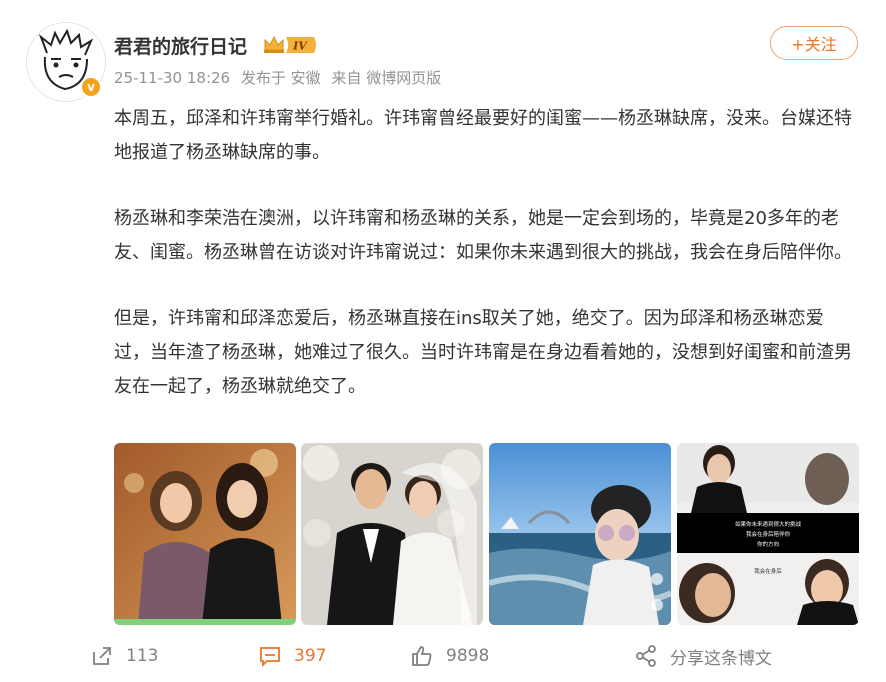  I want to click on author-name: 君君的旅行日记, so click(180, 45).